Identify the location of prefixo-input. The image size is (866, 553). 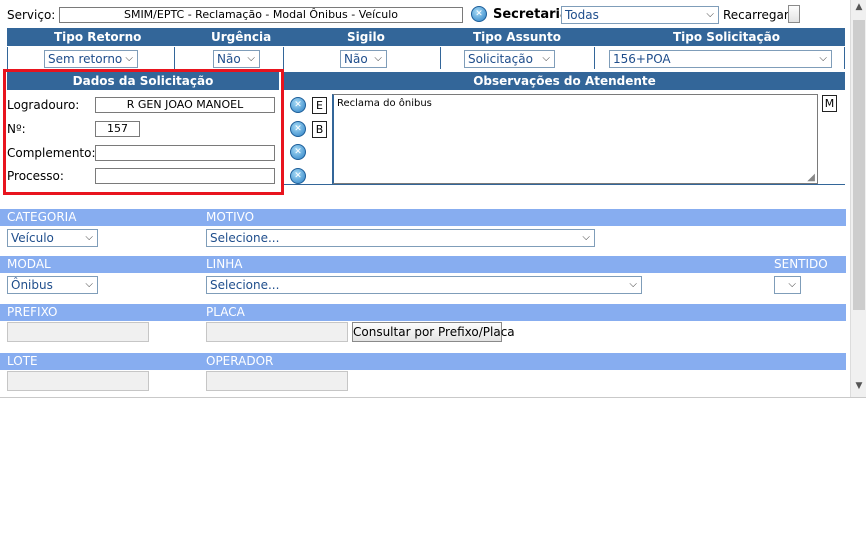
(78, 332).